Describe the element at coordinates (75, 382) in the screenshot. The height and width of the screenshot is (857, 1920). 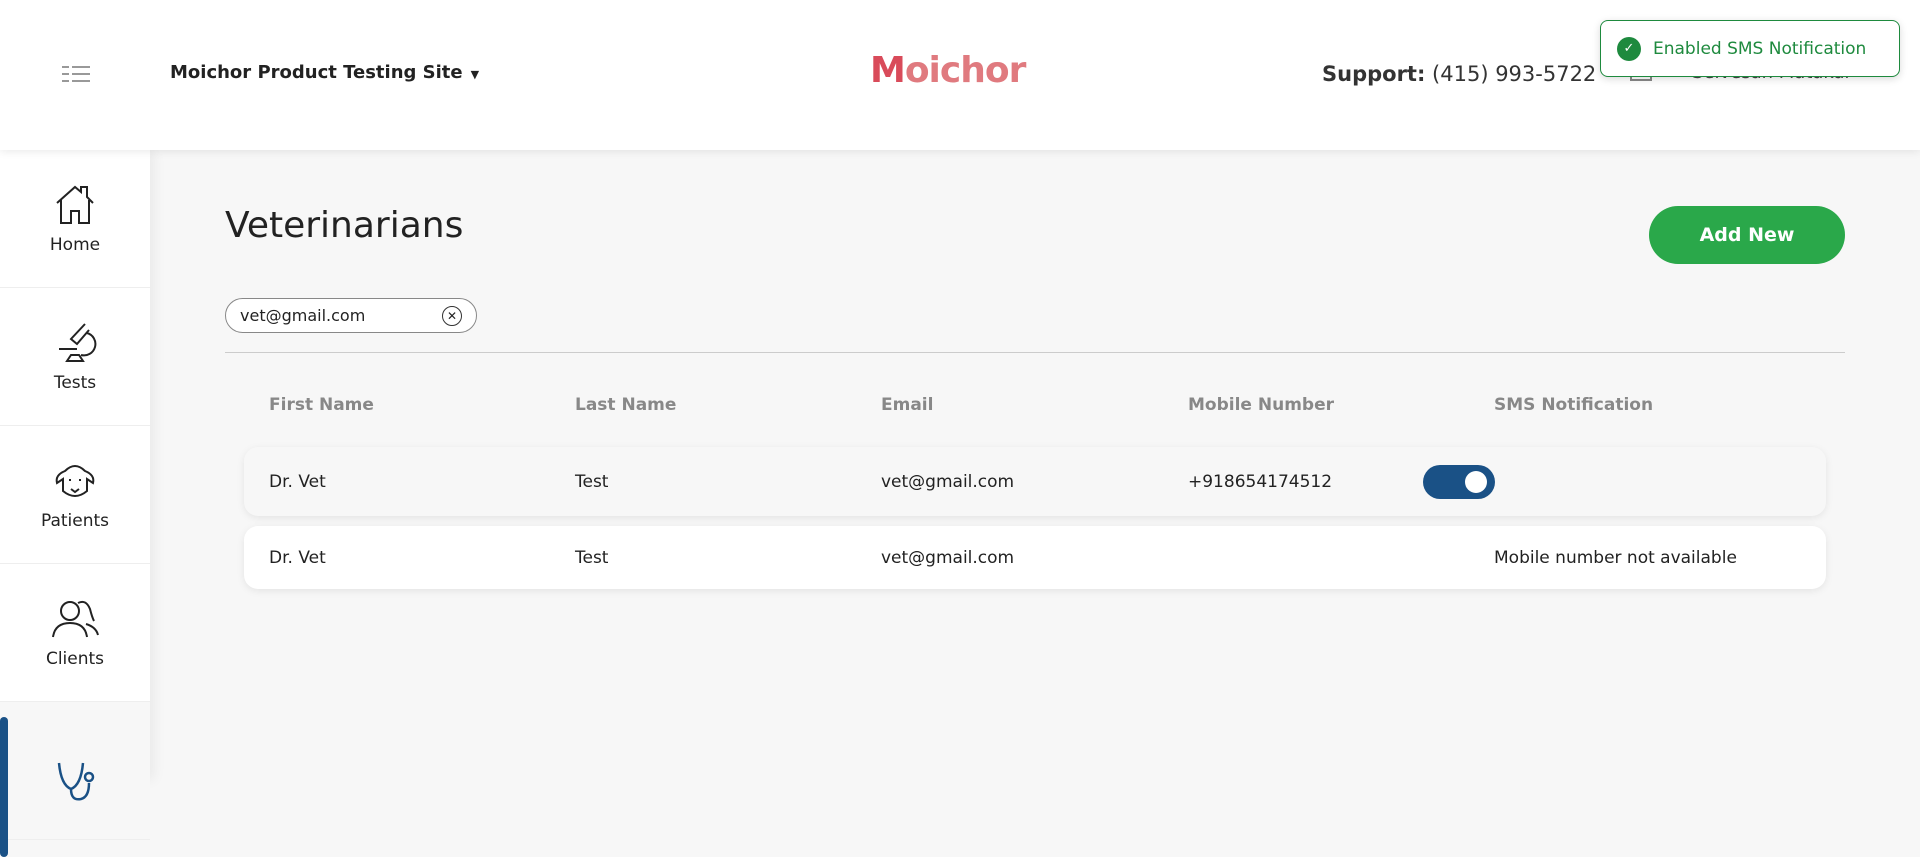
I see `sidebar-item-label: Tests` at that location.